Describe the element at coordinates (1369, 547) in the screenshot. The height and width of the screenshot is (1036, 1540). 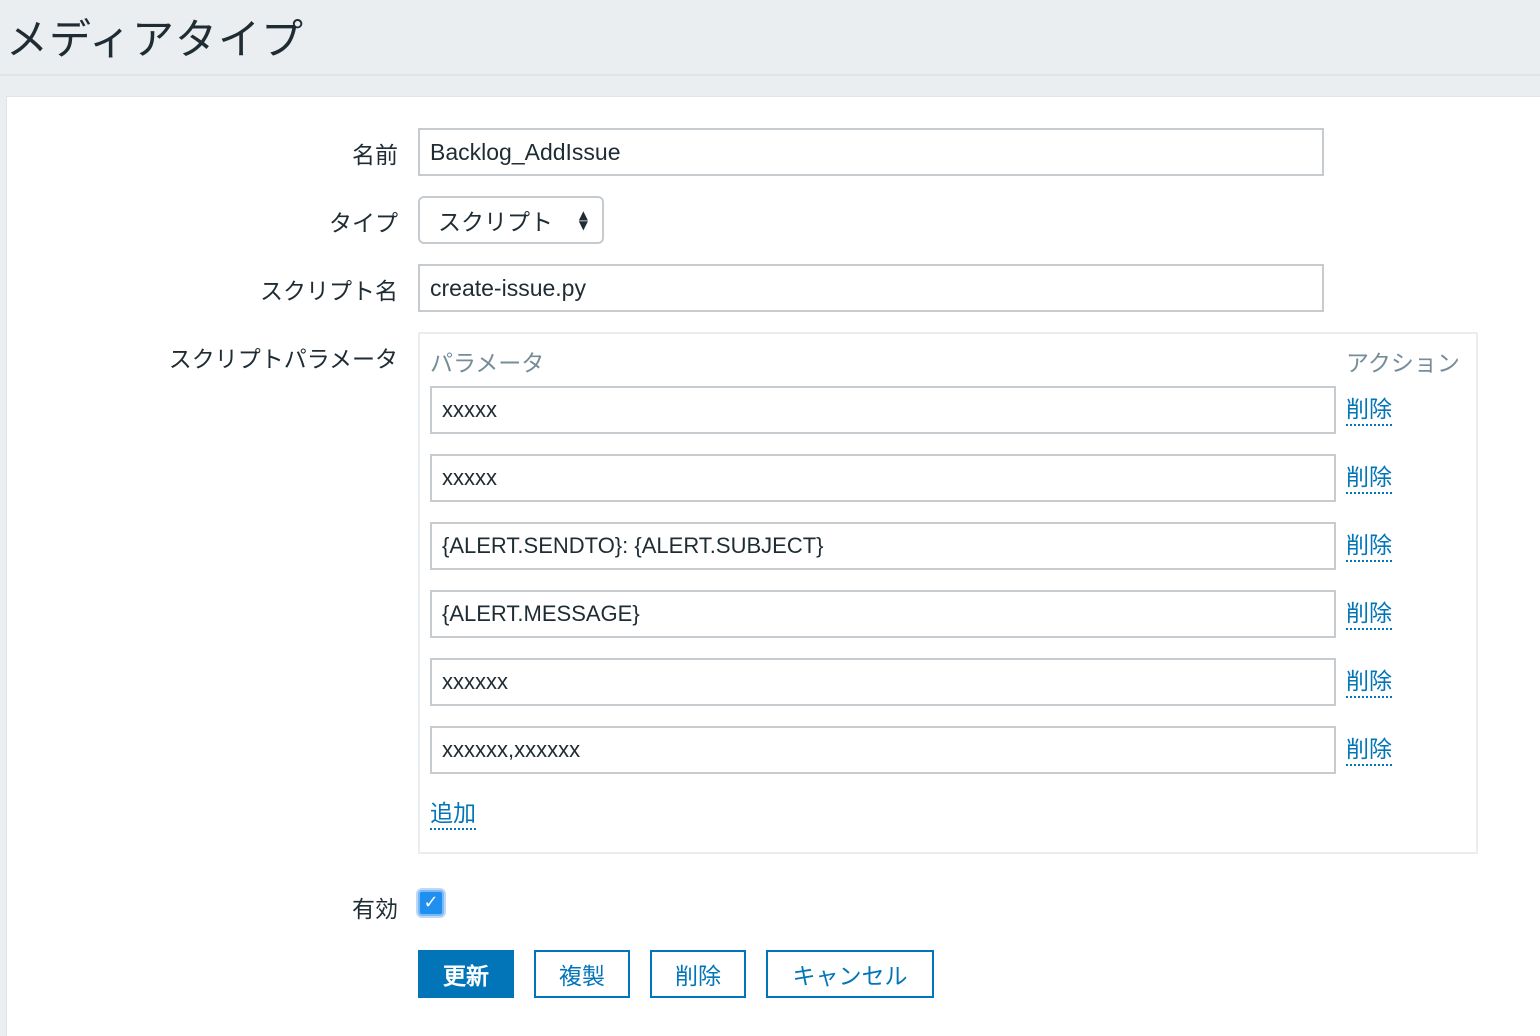
I see `param-delete-link-3: 削除` at that location.